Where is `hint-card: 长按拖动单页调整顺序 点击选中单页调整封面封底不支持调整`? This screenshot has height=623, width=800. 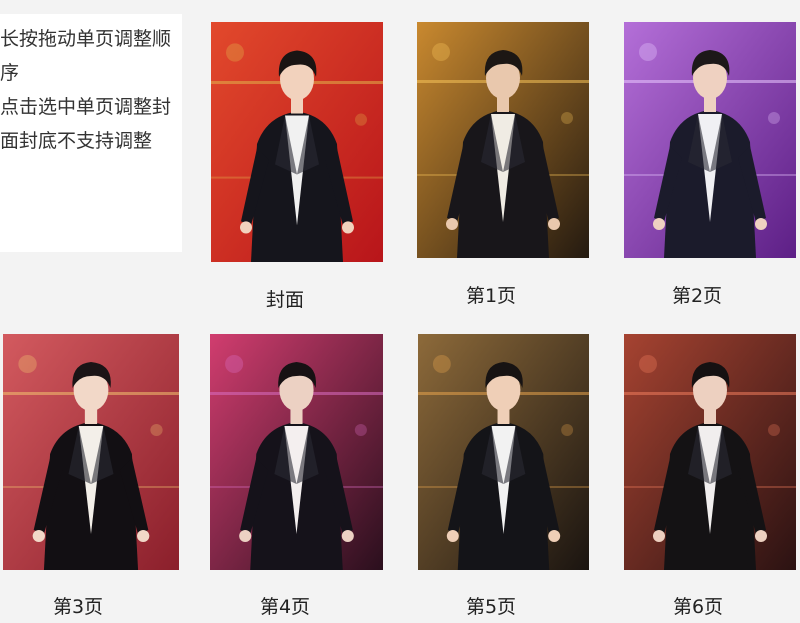 hint-card: 长按拖动单页调整顺序 点击选中单页调整封面封底不支持调整 is located at coordinates (91, 133).